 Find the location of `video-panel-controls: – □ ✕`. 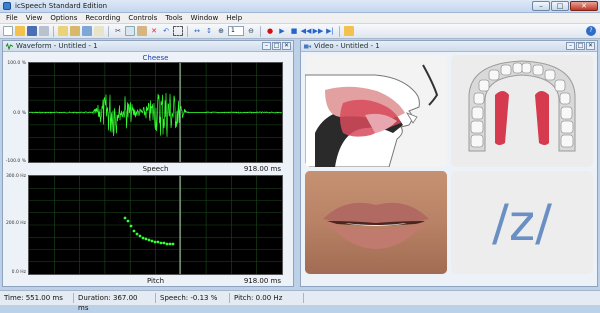

video-panel-controls: – □ ✕ is located at coordinates (580, 46).